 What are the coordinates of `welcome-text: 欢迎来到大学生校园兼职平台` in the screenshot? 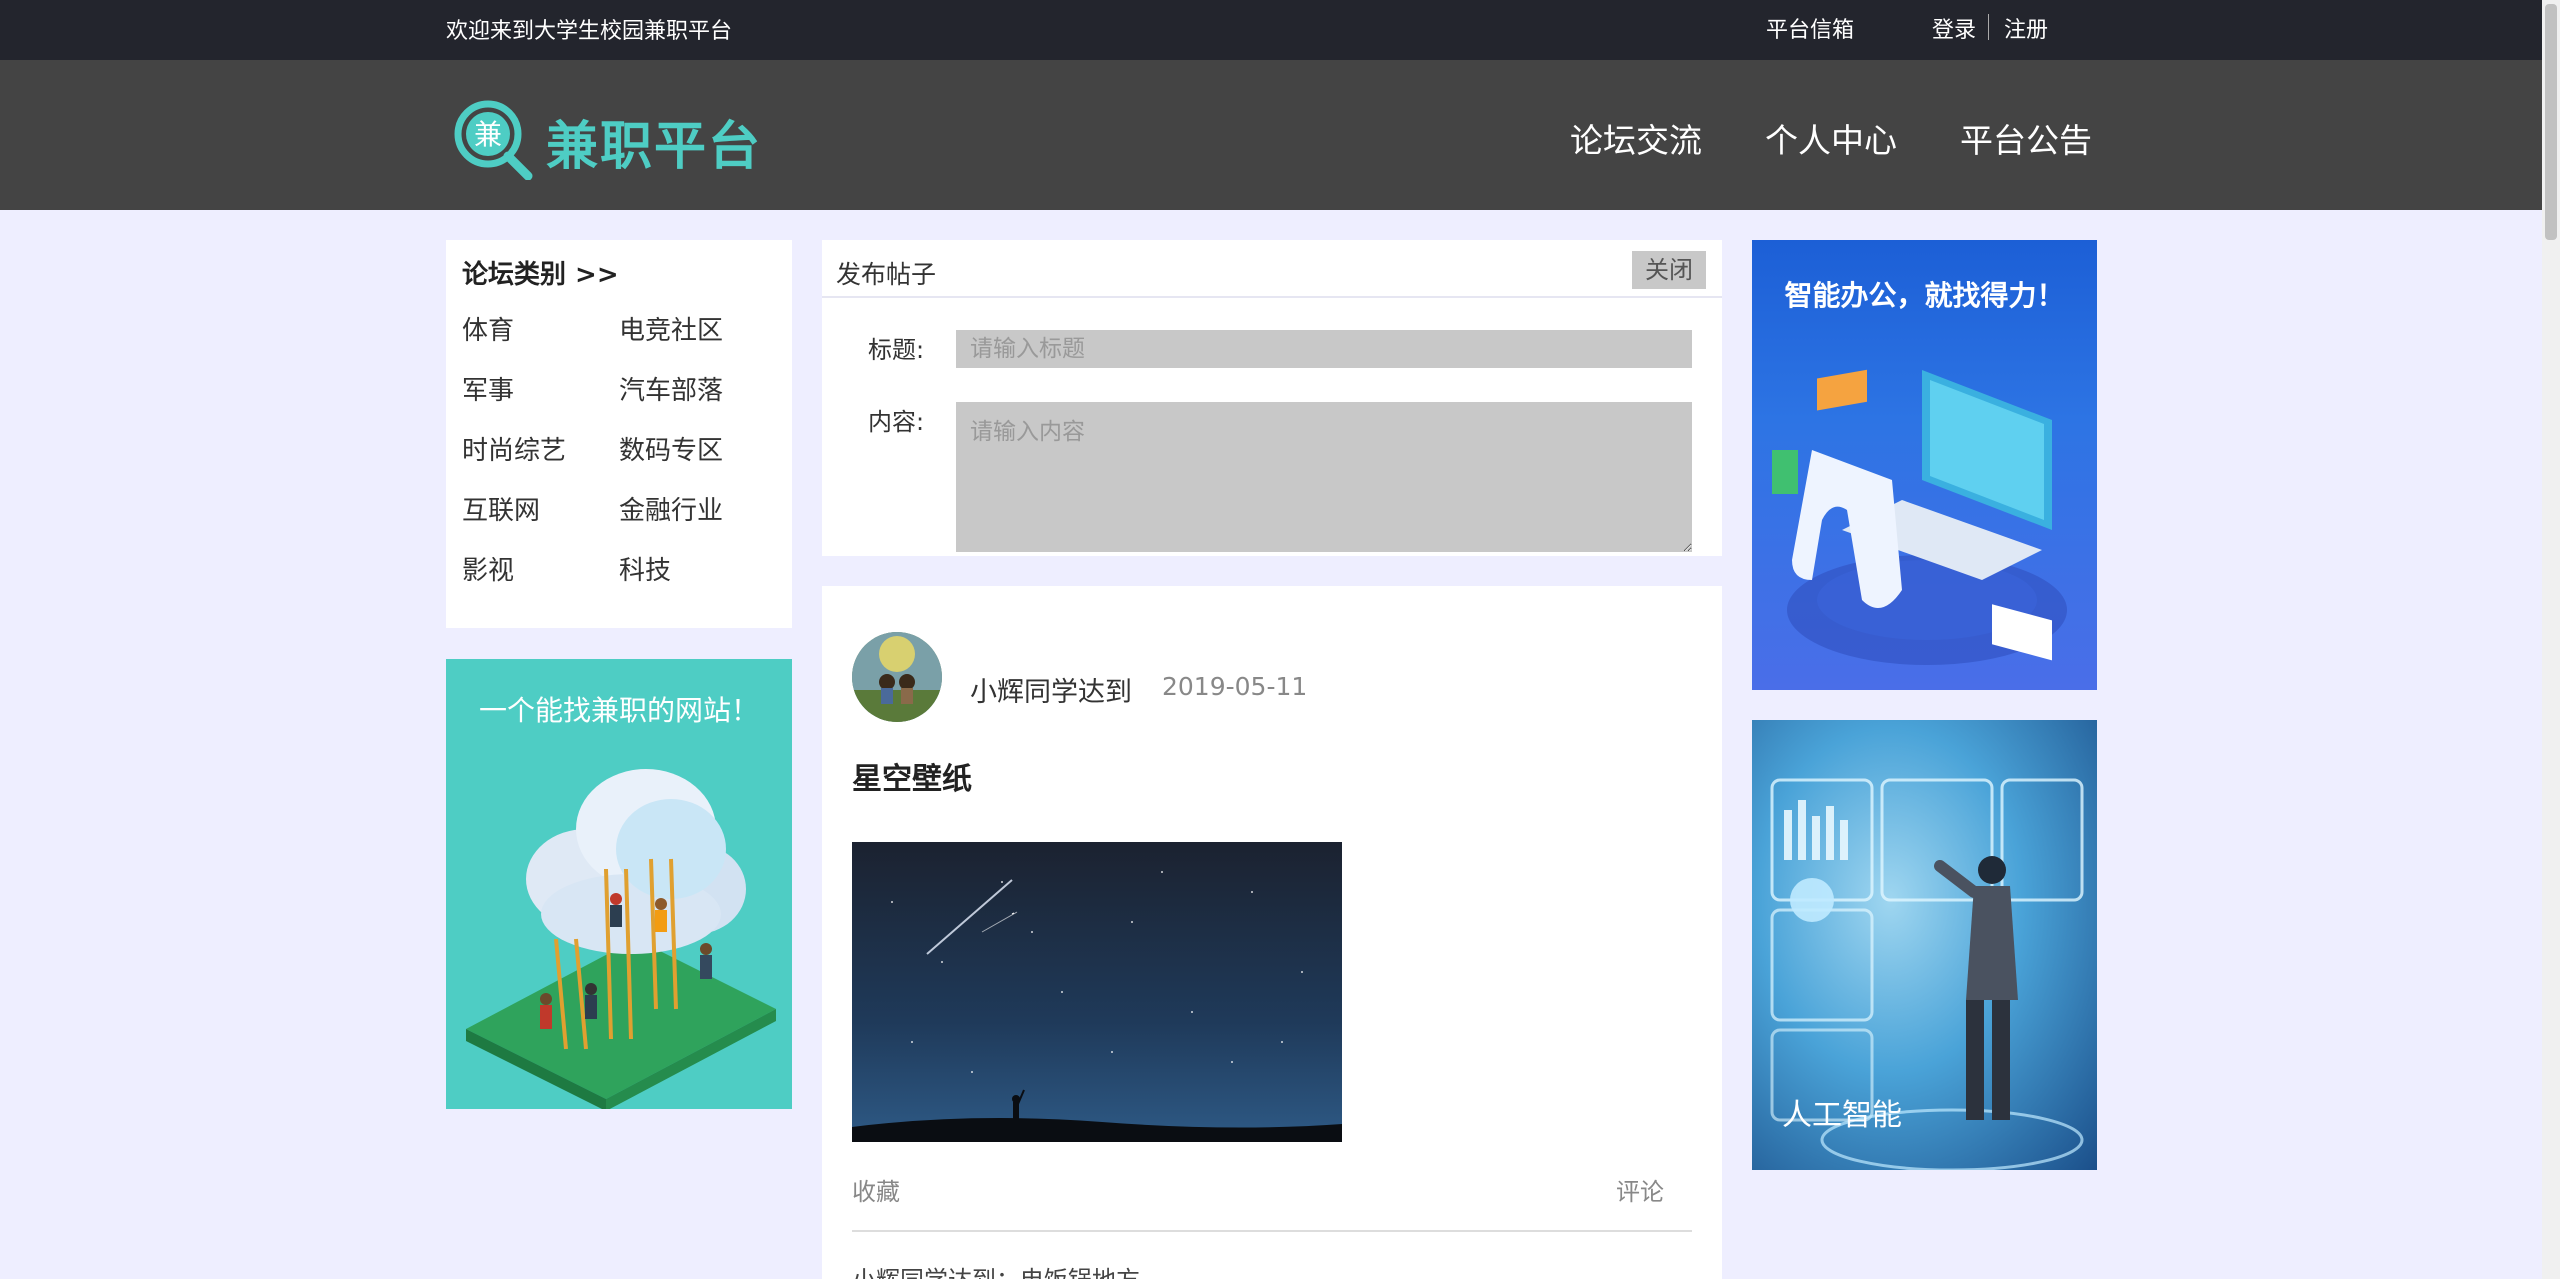 It's located at (589, 31).